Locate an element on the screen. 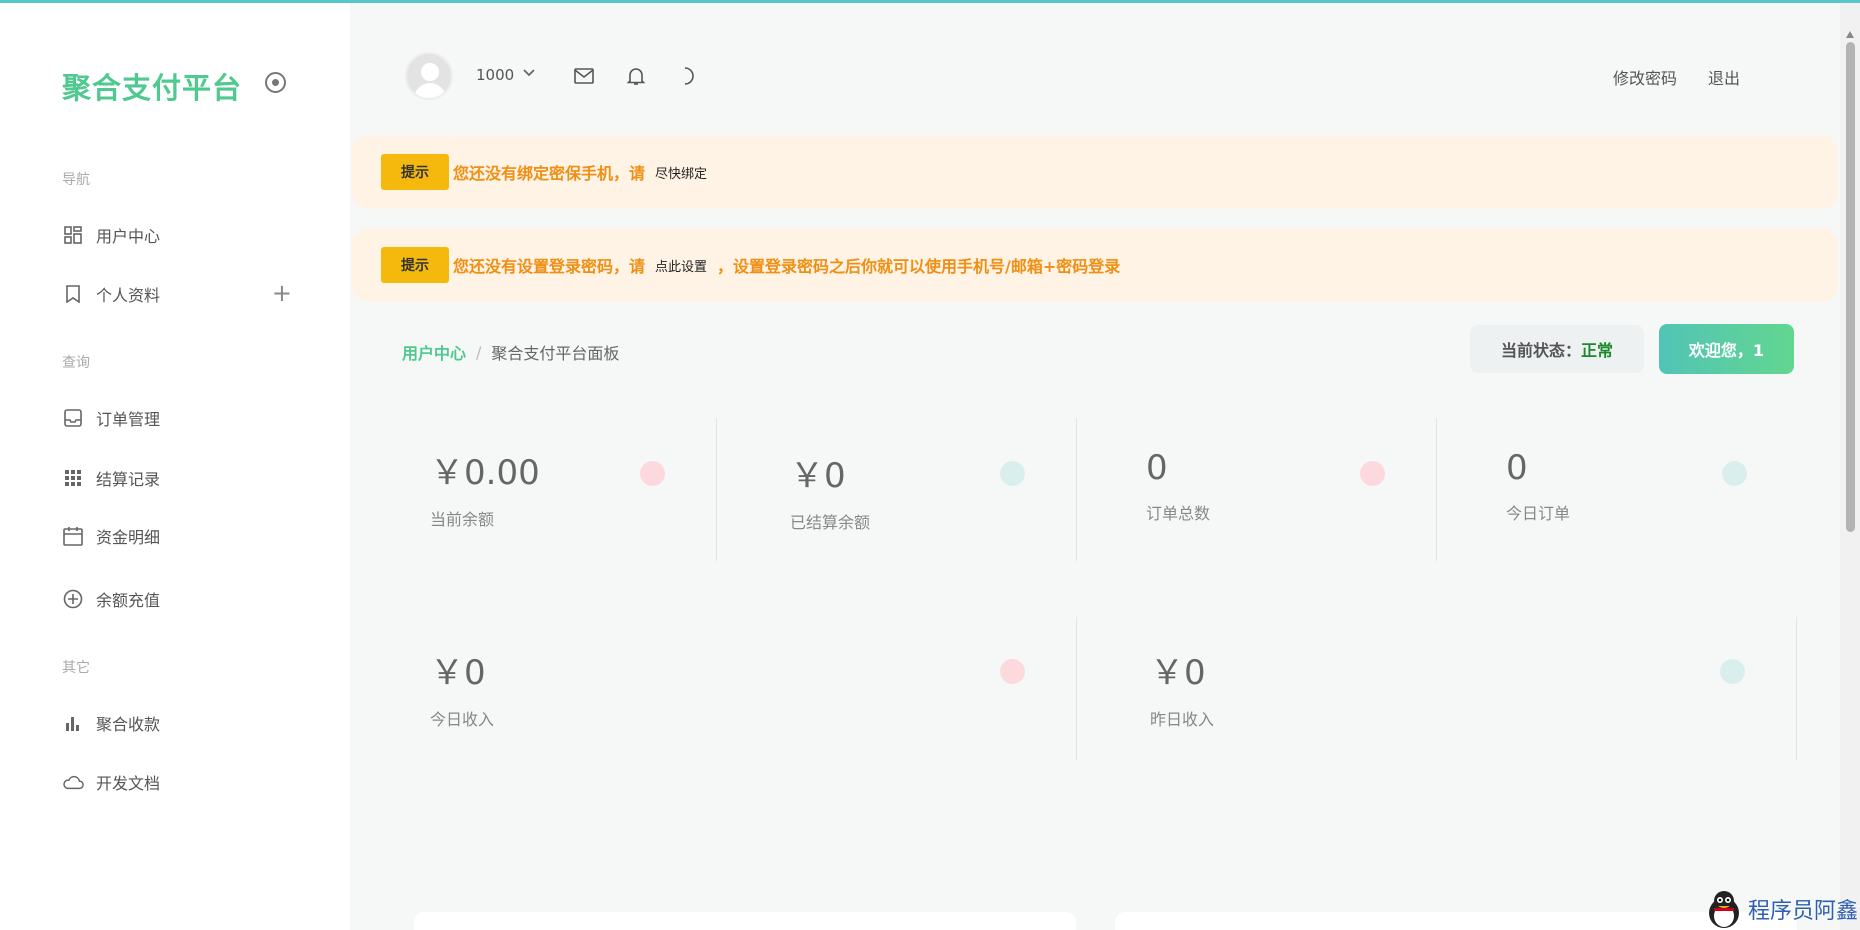 The width and height of the screenshot is (1860, 930). bottom-panel-left is located at coordinates (745, 921).